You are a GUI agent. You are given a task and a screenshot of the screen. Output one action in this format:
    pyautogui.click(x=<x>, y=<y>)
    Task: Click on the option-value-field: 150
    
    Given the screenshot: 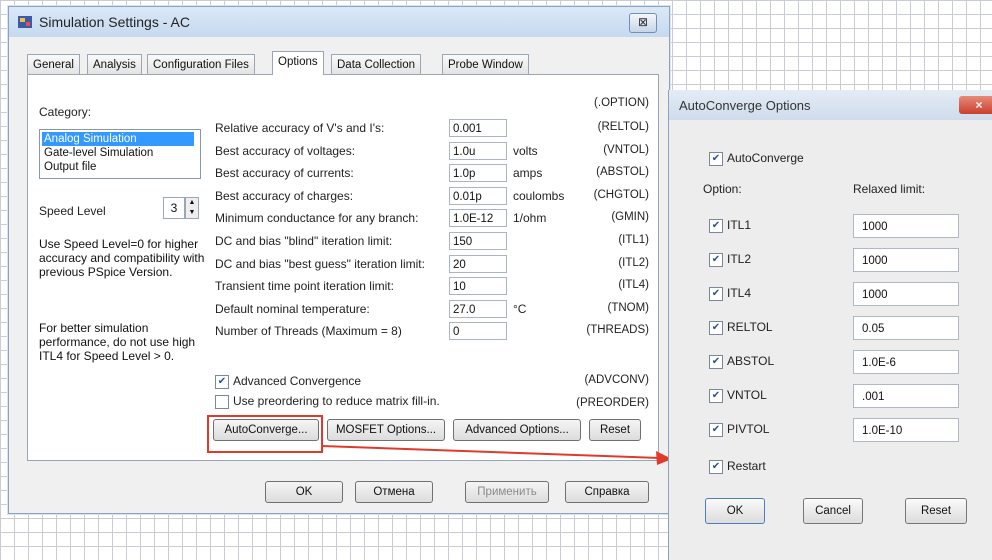 What is the action you would take?
    pyautogui.click(x=478, y=241)
    